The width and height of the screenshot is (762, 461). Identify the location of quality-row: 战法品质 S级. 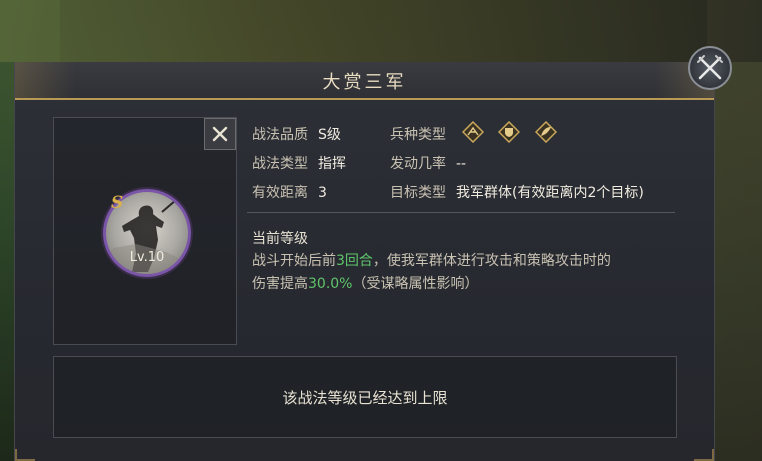
(296, 134).